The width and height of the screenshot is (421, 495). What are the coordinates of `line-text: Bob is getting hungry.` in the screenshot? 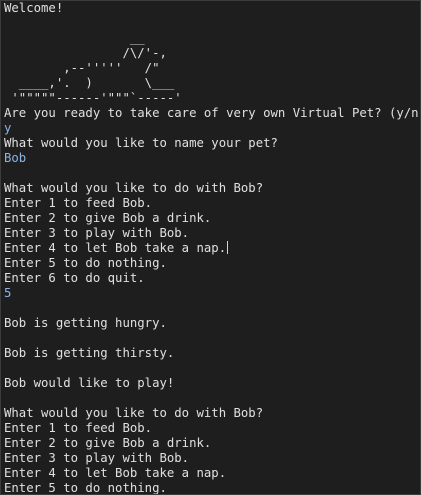 It's located at (85, 323).